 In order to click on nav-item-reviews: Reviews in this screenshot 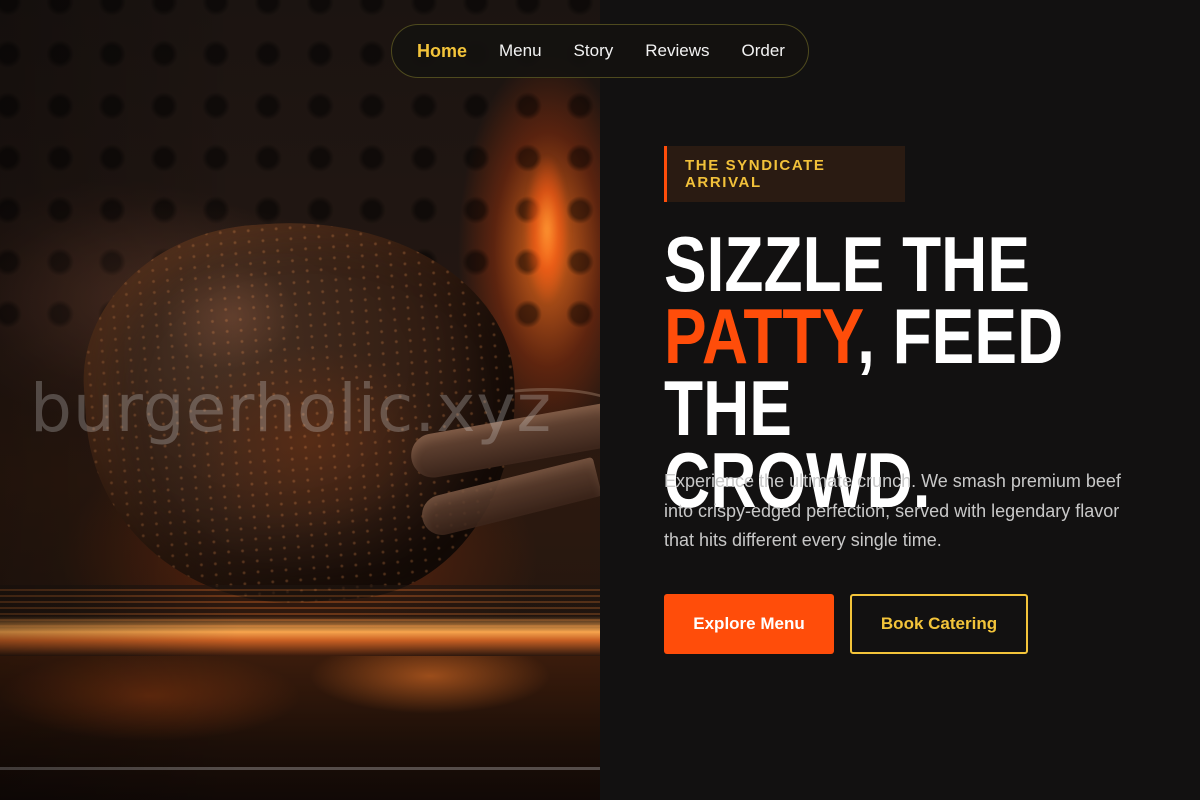, I will do `click(677, 51)`.